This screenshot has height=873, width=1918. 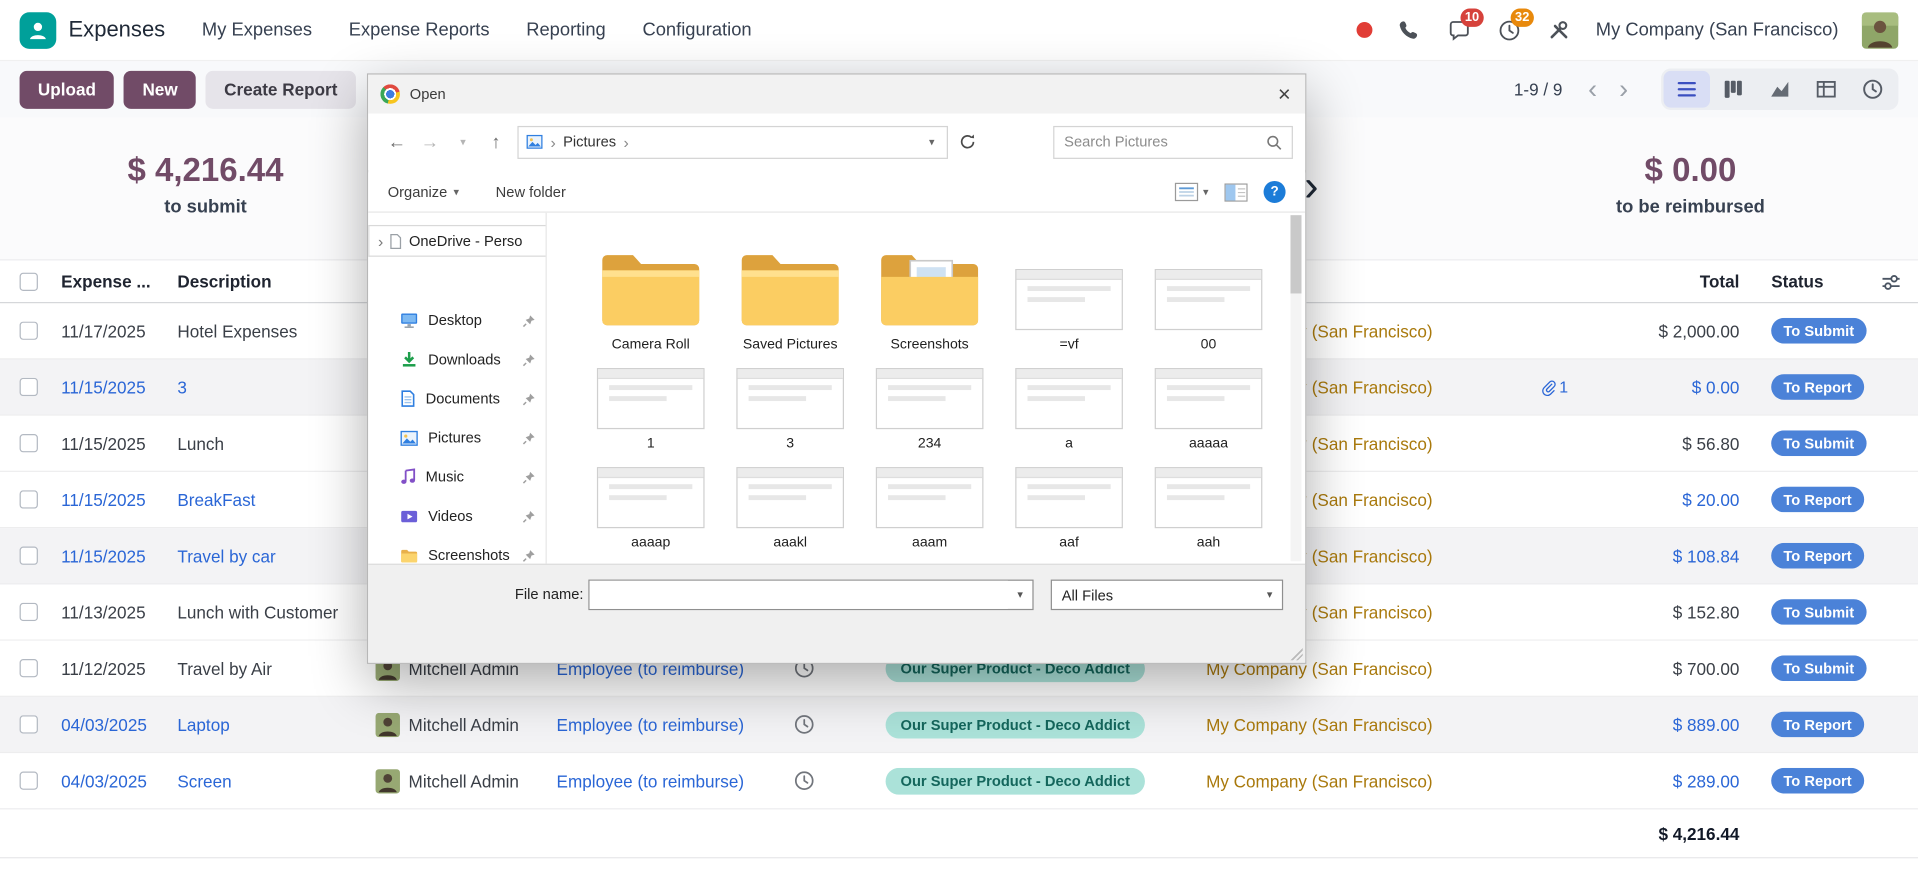 I want to click on new-folder-button: New folder, so click(x=531, y=191).